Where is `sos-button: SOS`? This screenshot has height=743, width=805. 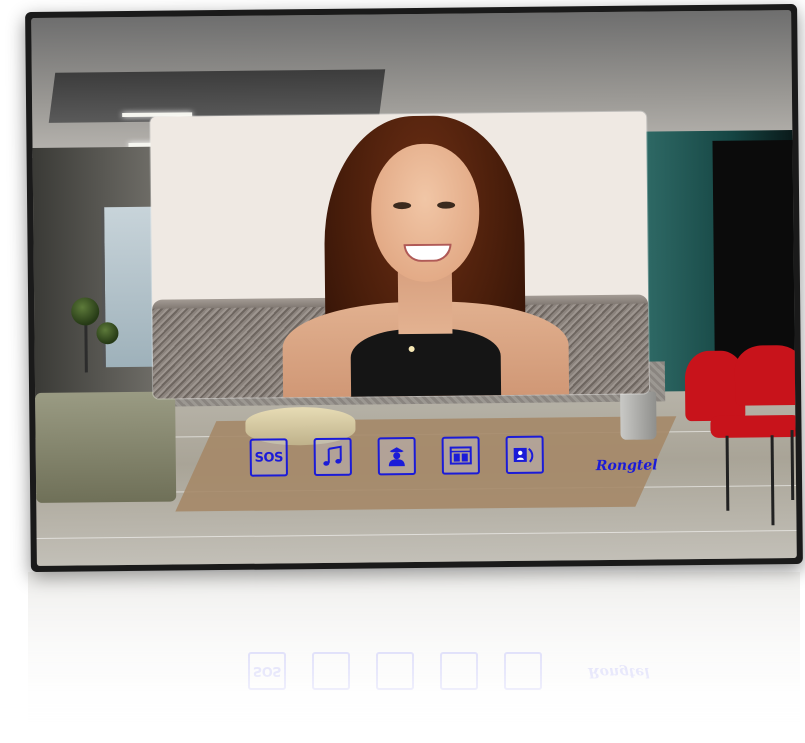 sos-button: SOS is located at coordinates (268, 457).